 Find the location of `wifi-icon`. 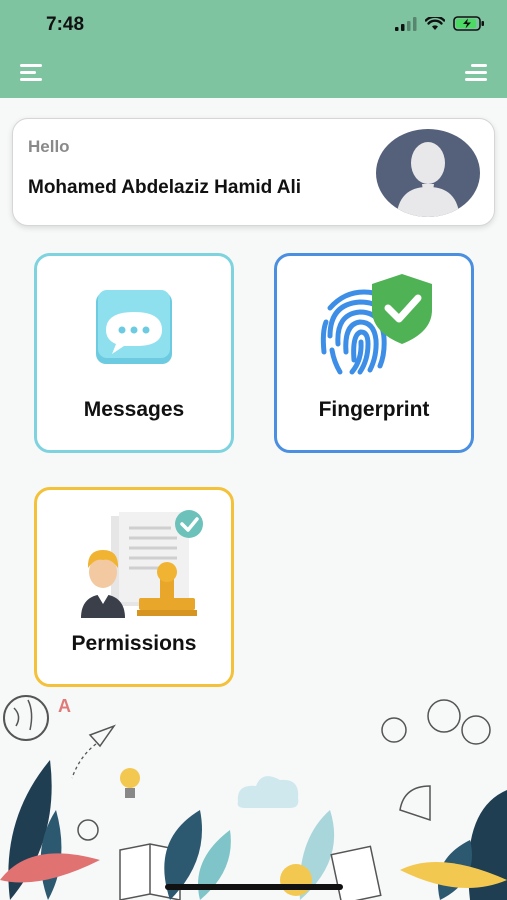

wifi-icon is located at coordinates (435, 23).